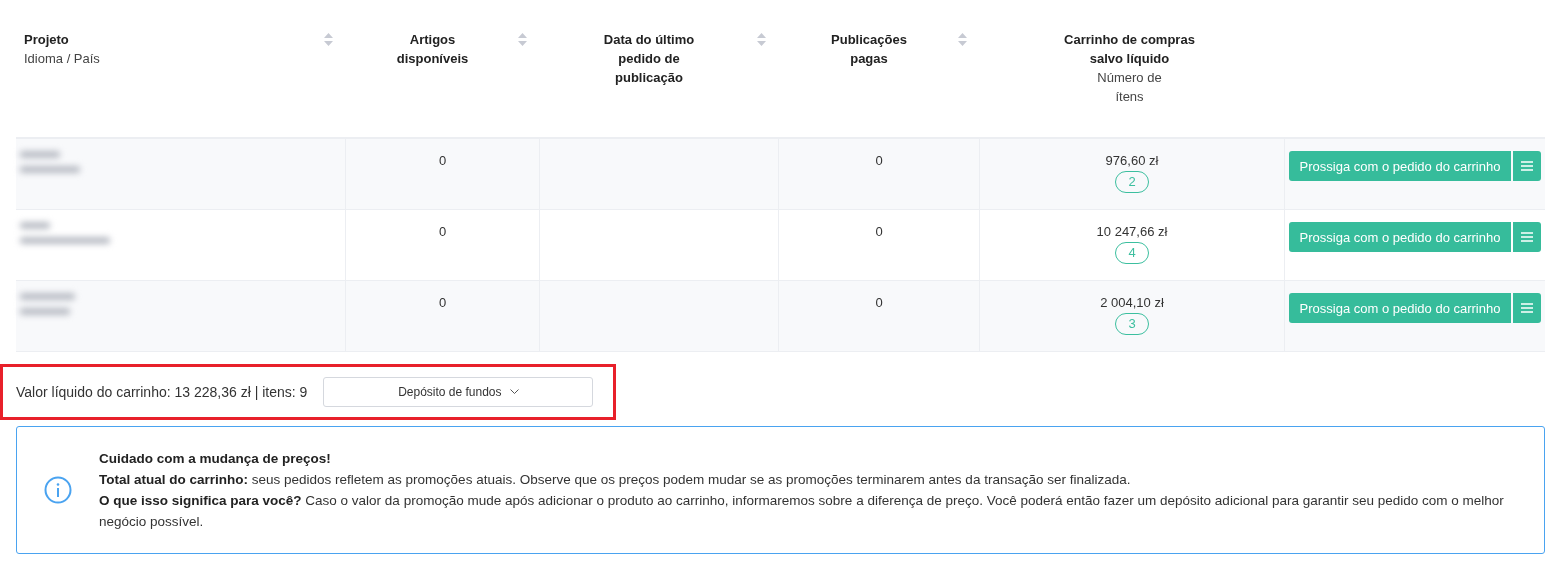  What do you see at coordinates (432, 49) in the screenshot?
I see `column-header: Artigos disponíveis` at bounding box center [432, 49].